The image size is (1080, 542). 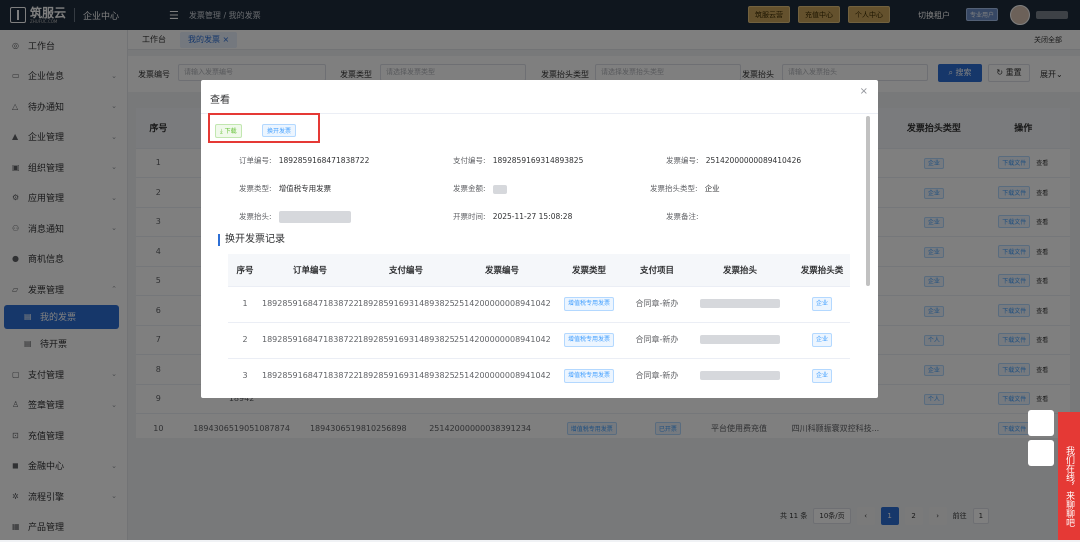 What do you see at coordinates (682, 160) in the screenshot?
I see `label: 发票编号:` at bounding box center [682, 160].